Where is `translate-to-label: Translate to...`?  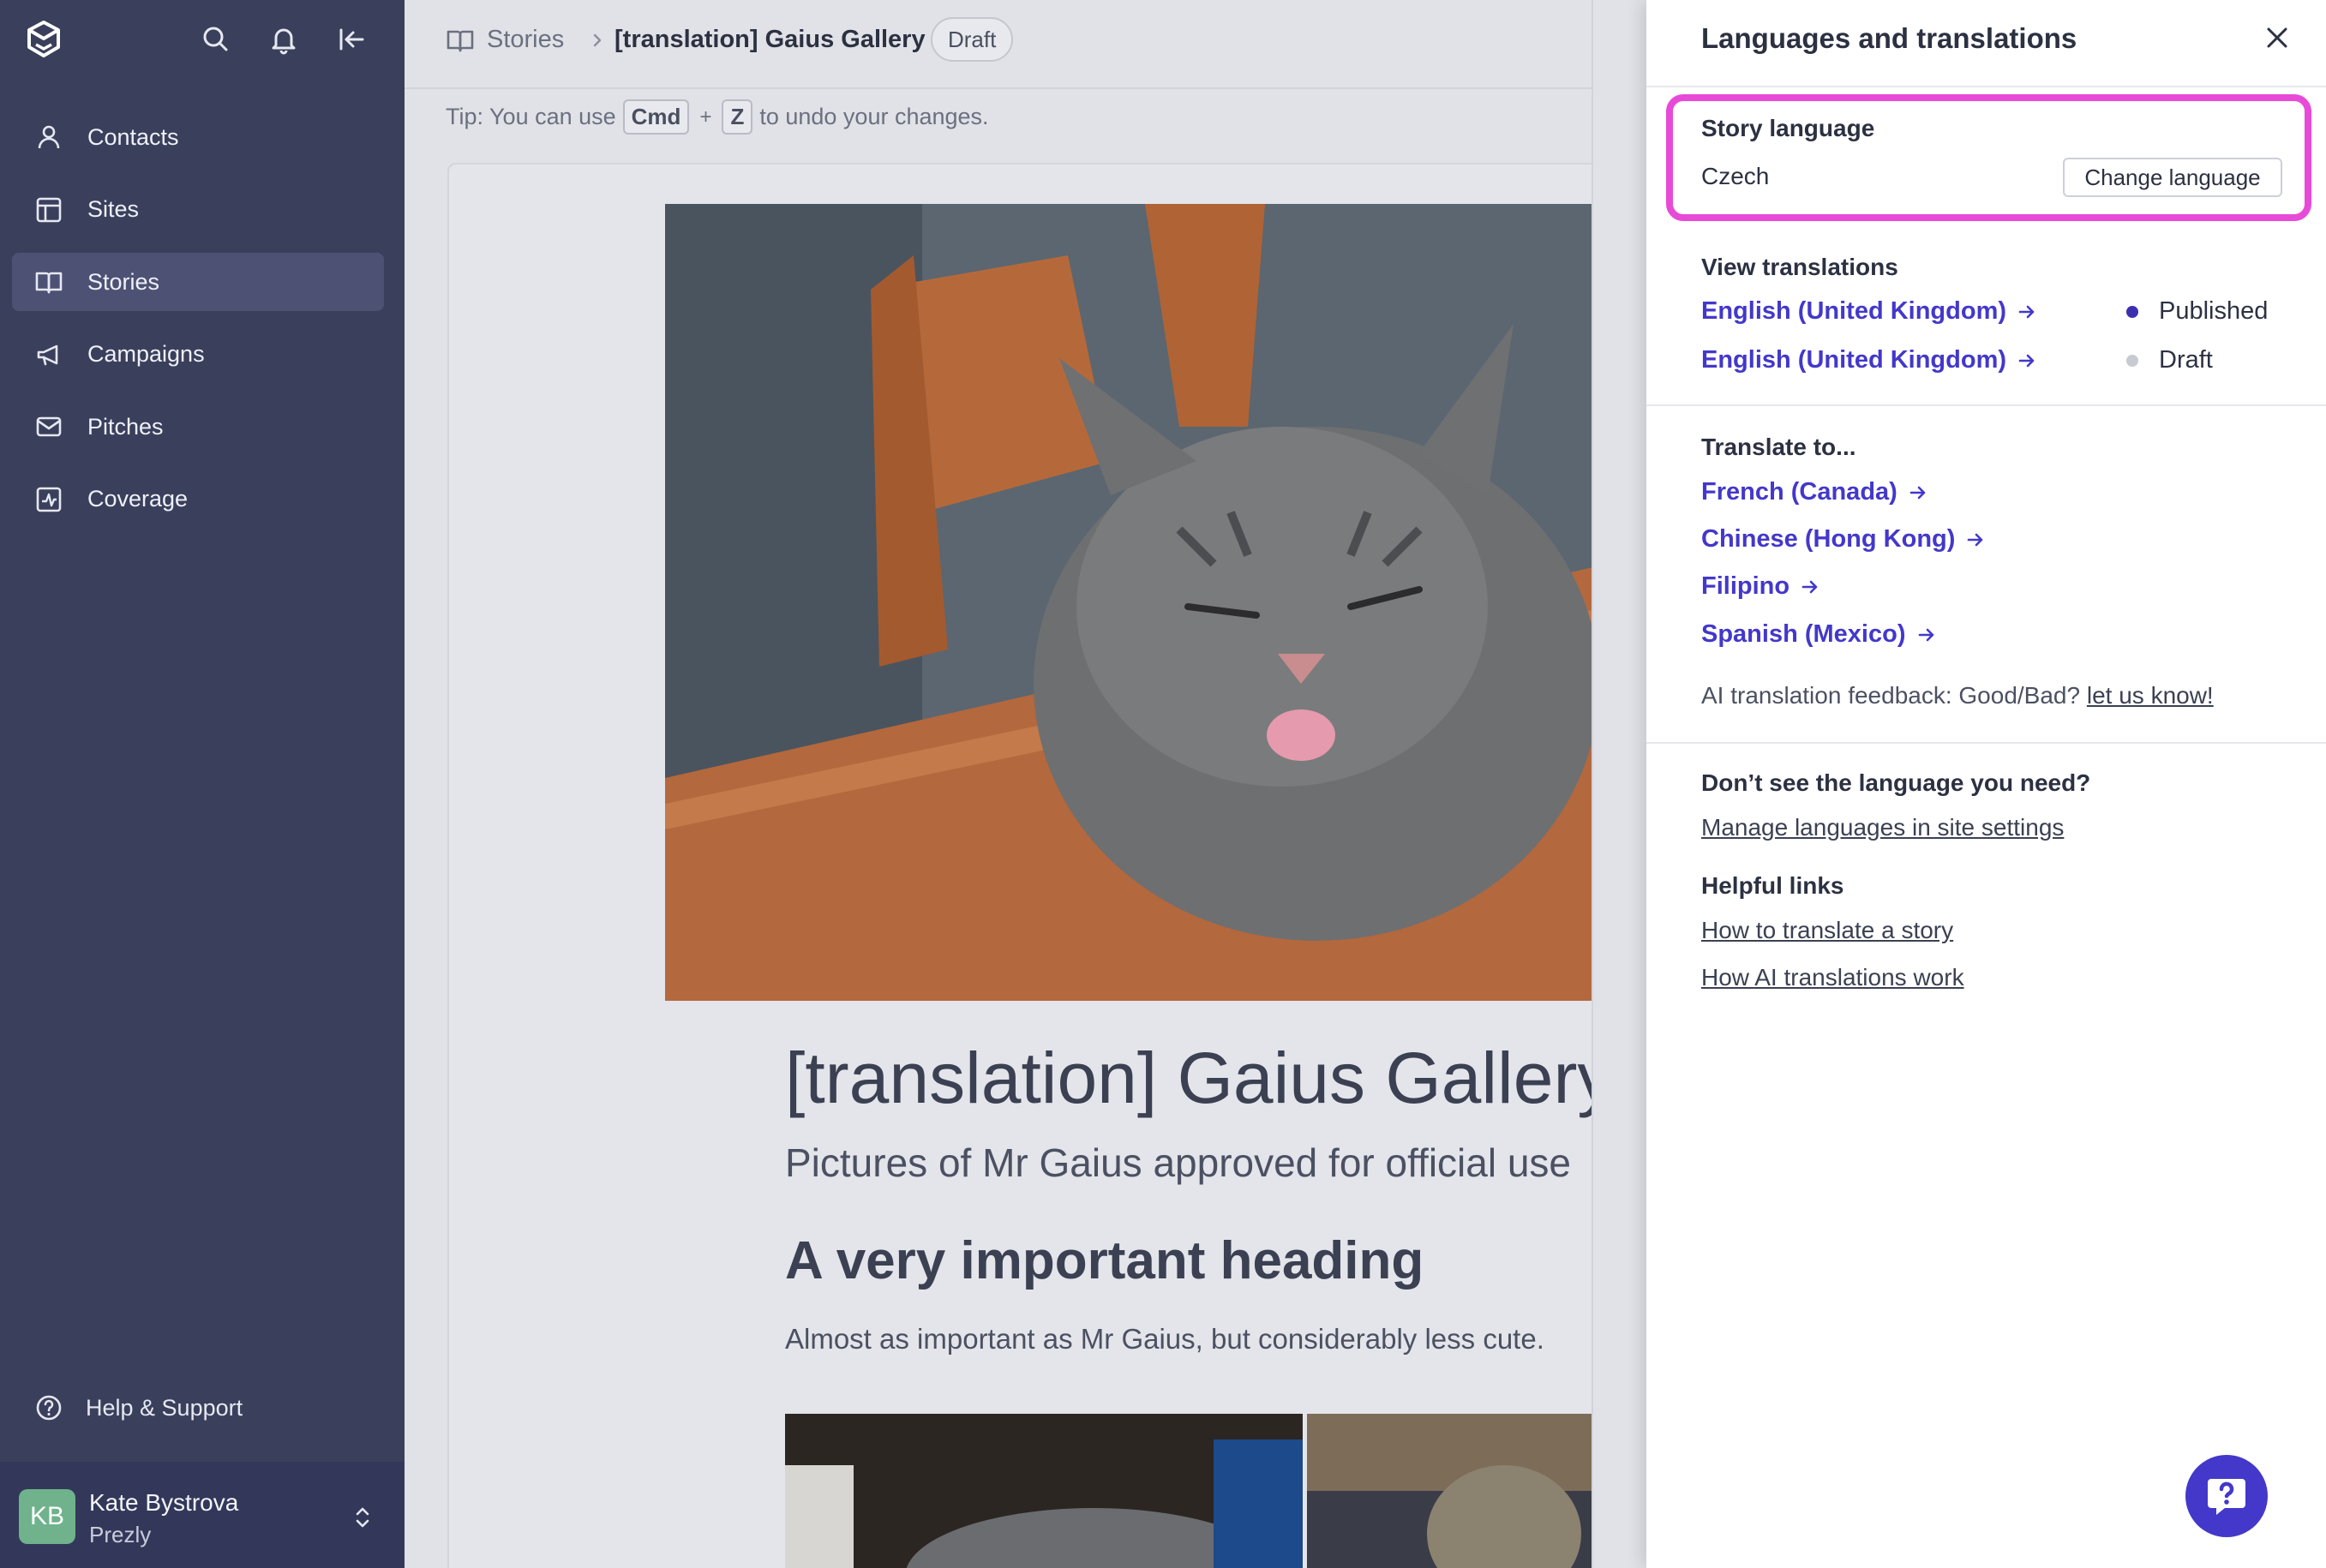
translate-to-label: Translate to... is located at coordinates (1778, 447).